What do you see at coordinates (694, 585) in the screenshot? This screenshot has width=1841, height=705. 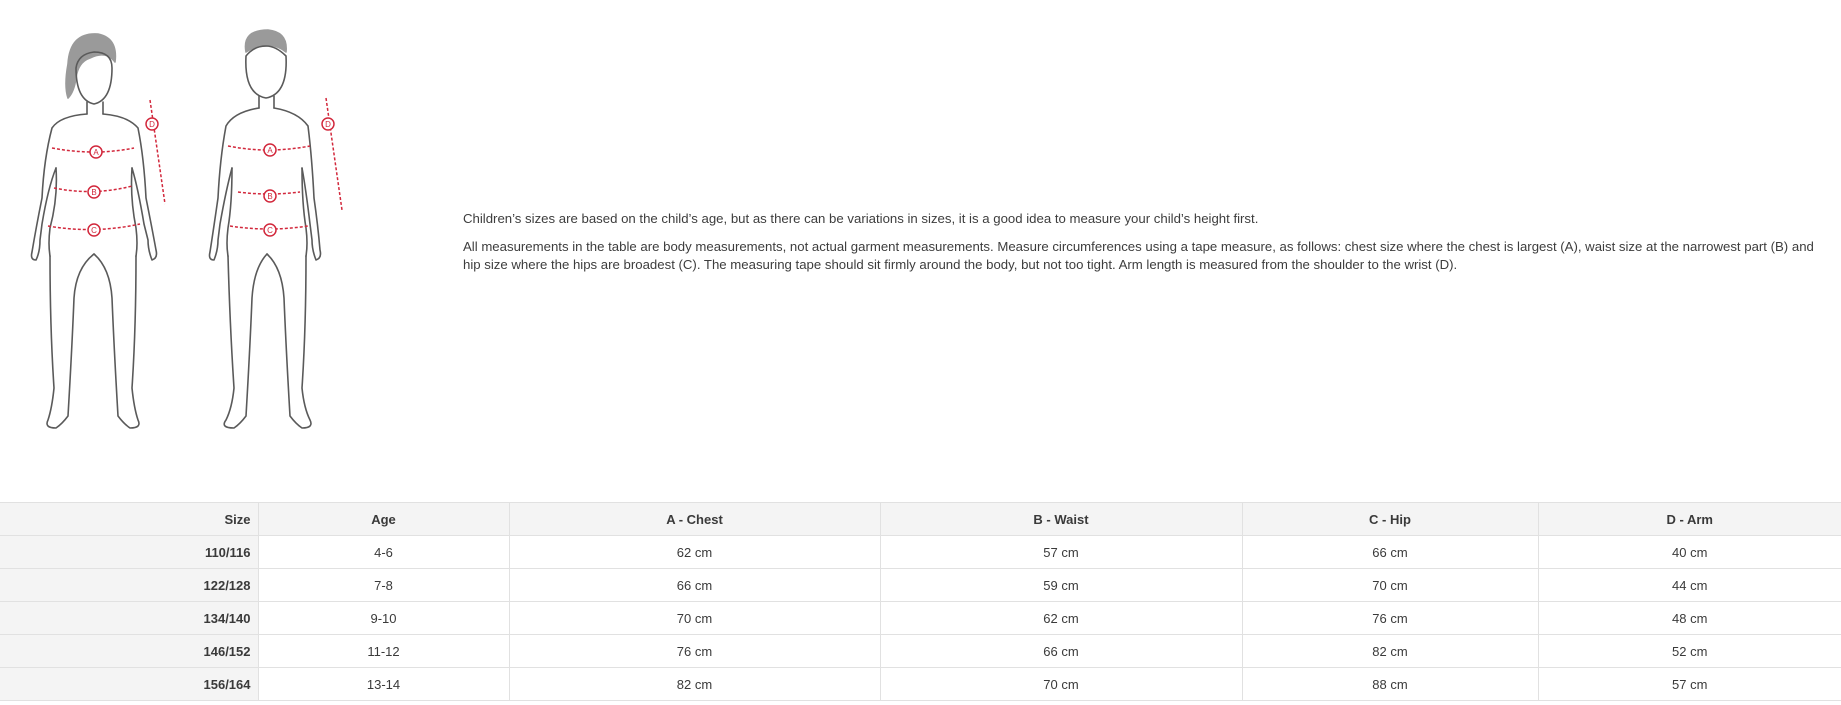 I see `cell-chest: 66 cm` at bounding box center [694, 585].